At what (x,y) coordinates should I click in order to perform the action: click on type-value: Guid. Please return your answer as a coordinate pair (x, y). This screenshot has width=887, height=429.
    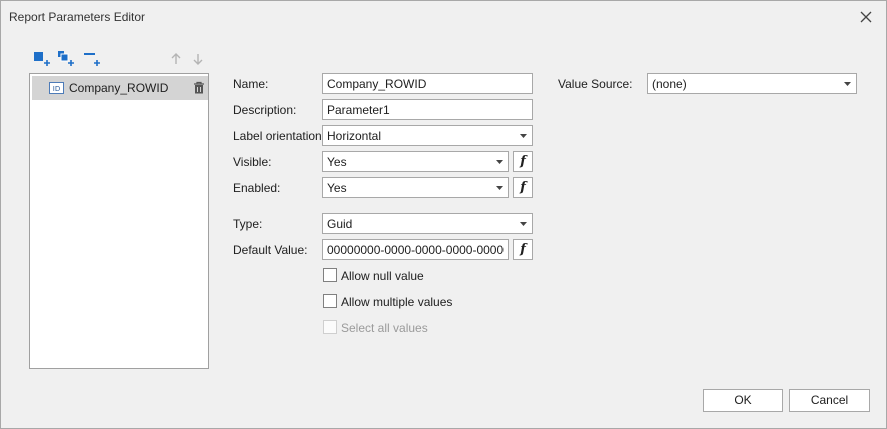
    Looking at the image, I should click on (340, 224).